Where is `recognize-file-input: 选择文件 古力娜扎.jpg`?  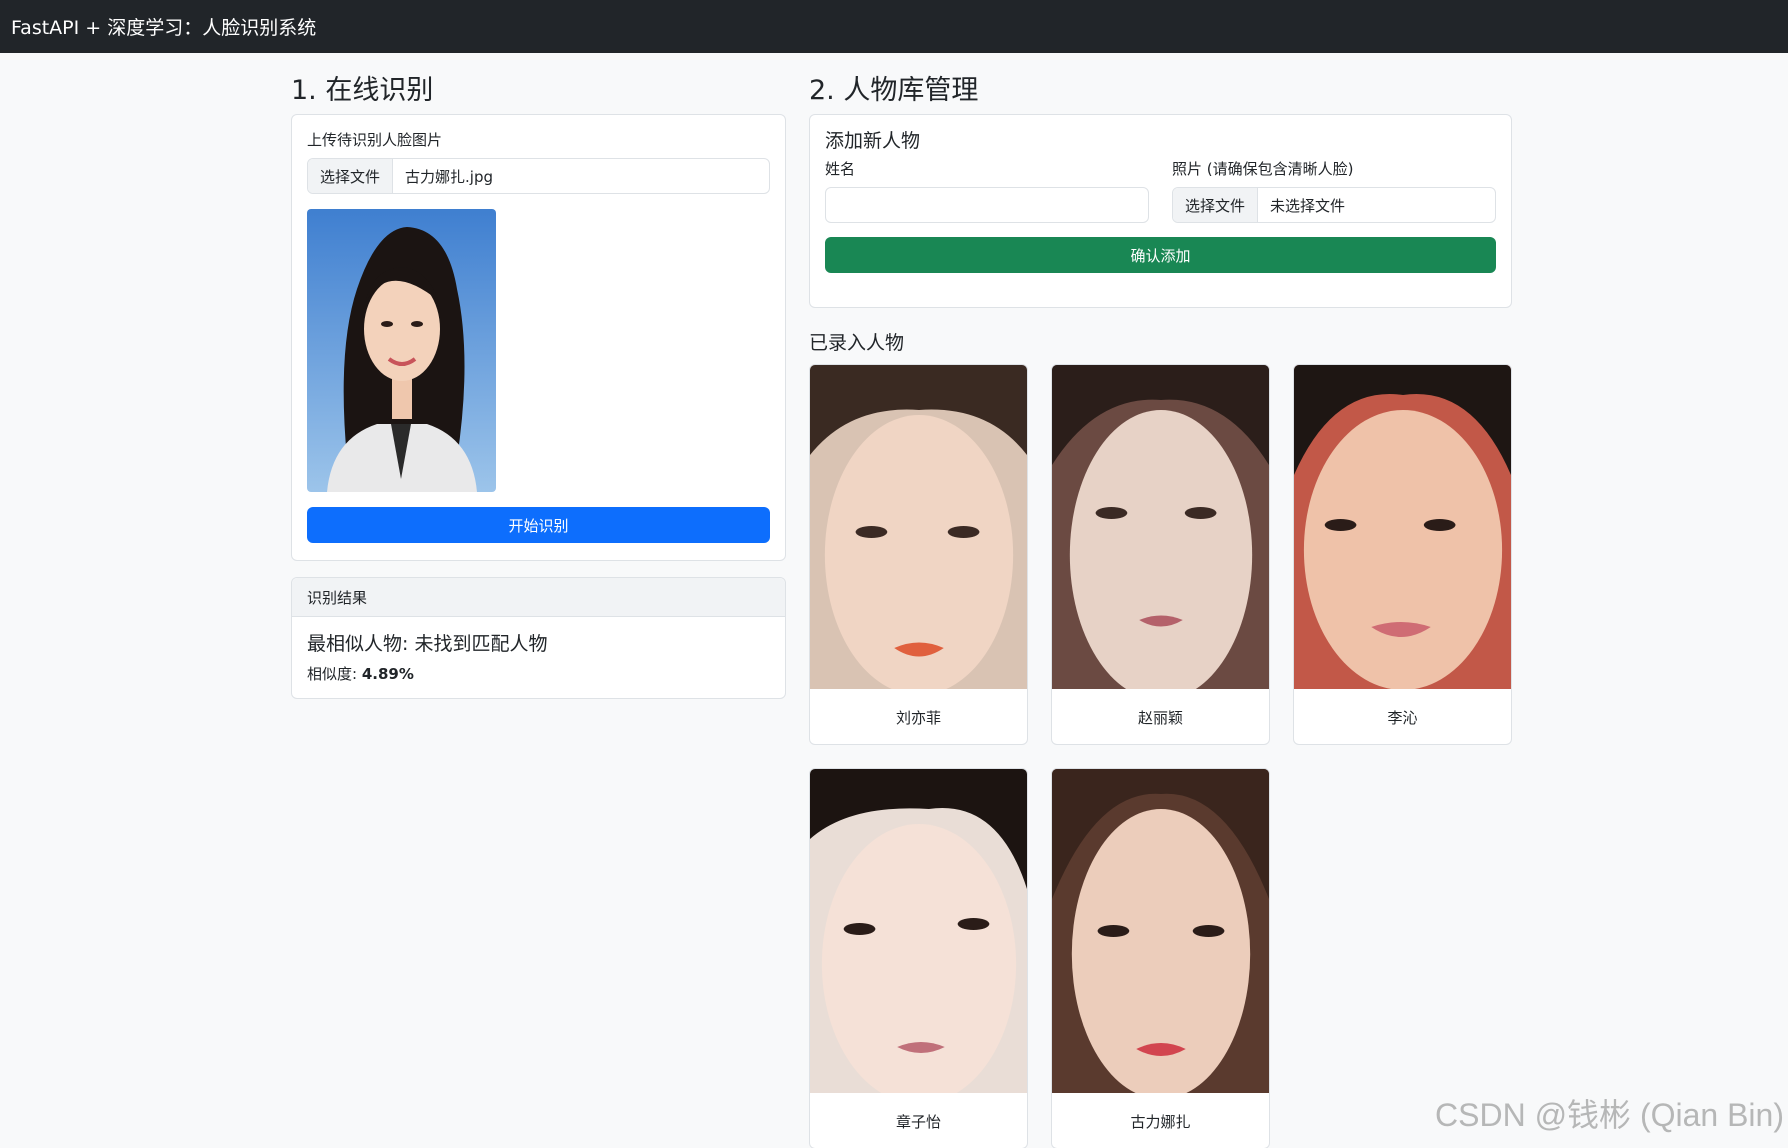
recognize-file-input: 选择文件 古力娜扎.jpg is located at coordinates (538, 176).